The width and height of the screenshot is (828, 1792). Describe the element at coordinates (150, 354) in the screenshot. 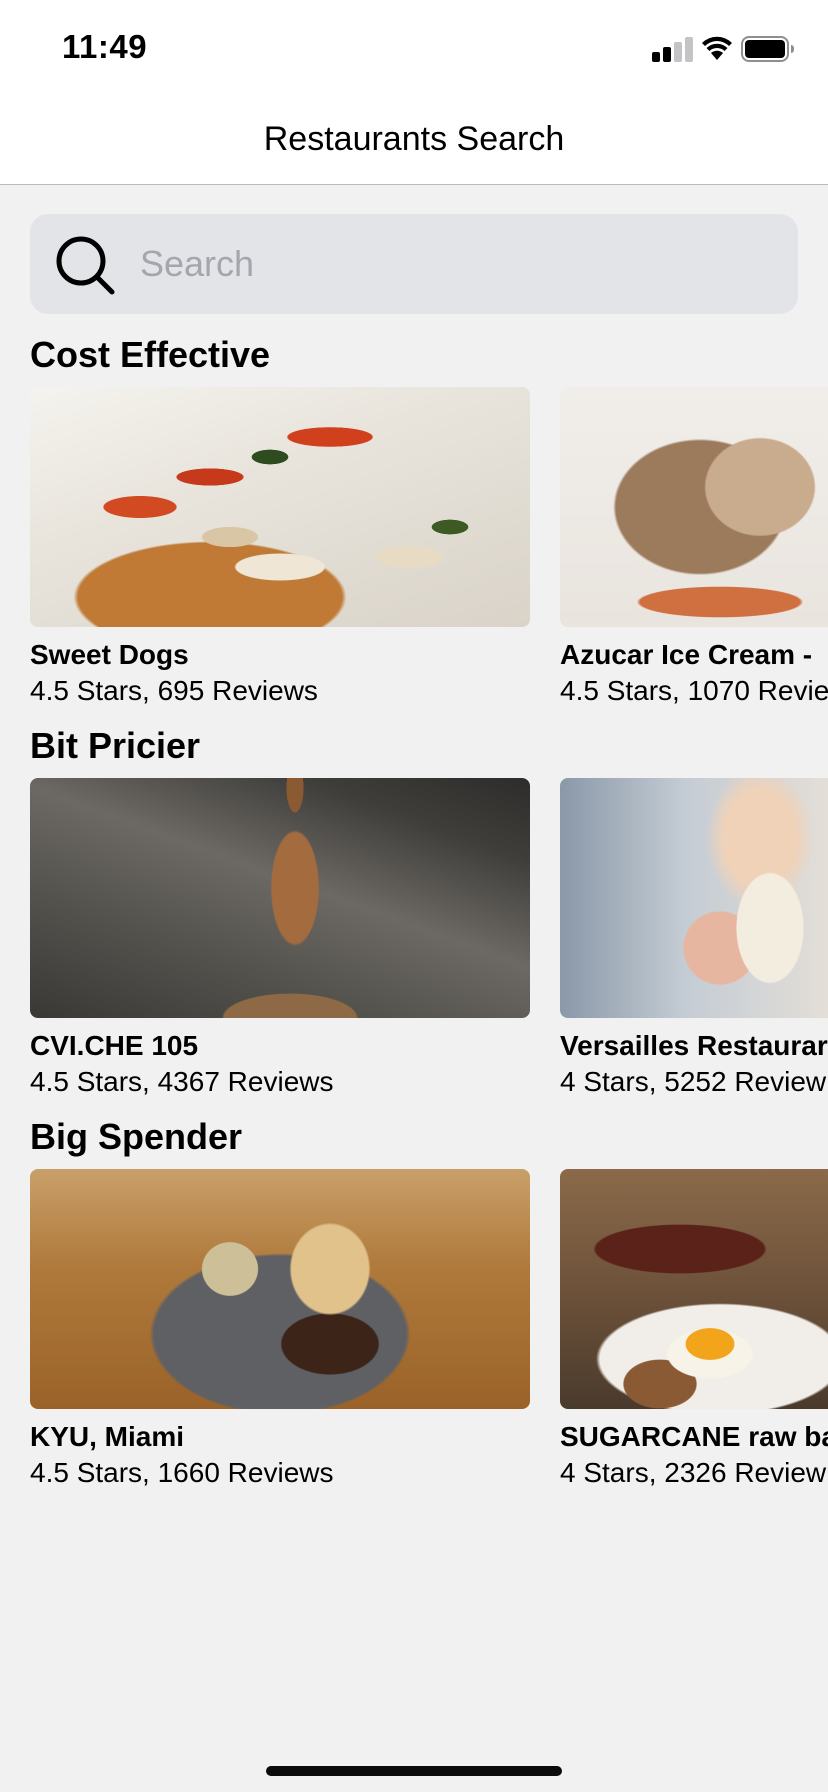

I see `section-title-cost-effective: Cost Effective` at that location.